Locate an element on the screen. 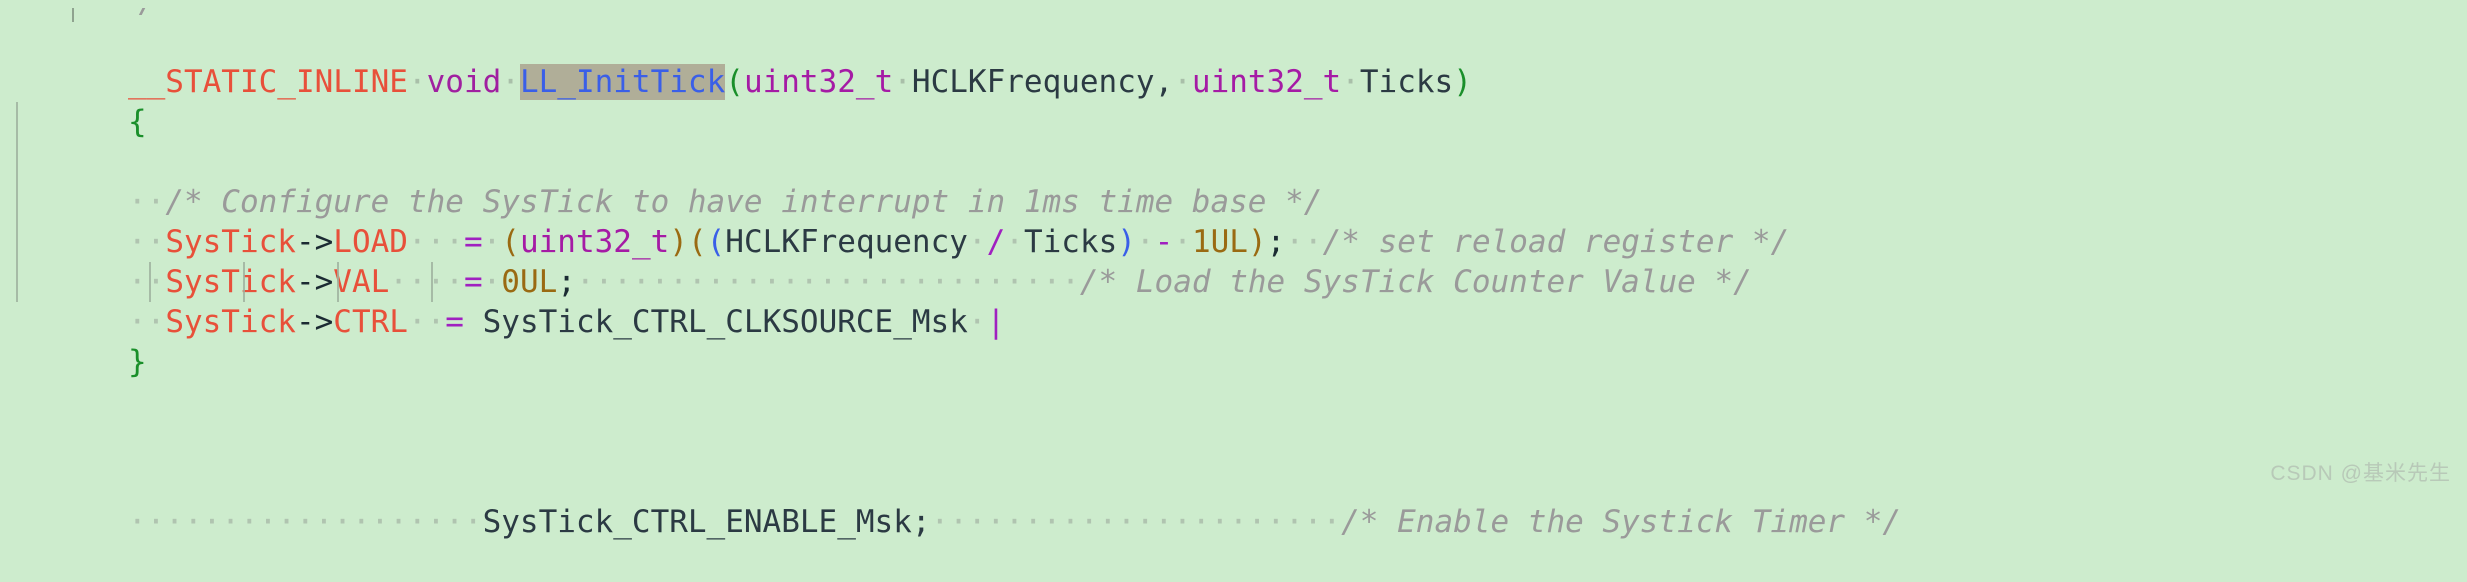 Image resolution: width=2467 pixels, height=582 pixels. token-macro-enable: SysTick_CTRL_ENABLE_Msk; is located at coordinates (706, 522).